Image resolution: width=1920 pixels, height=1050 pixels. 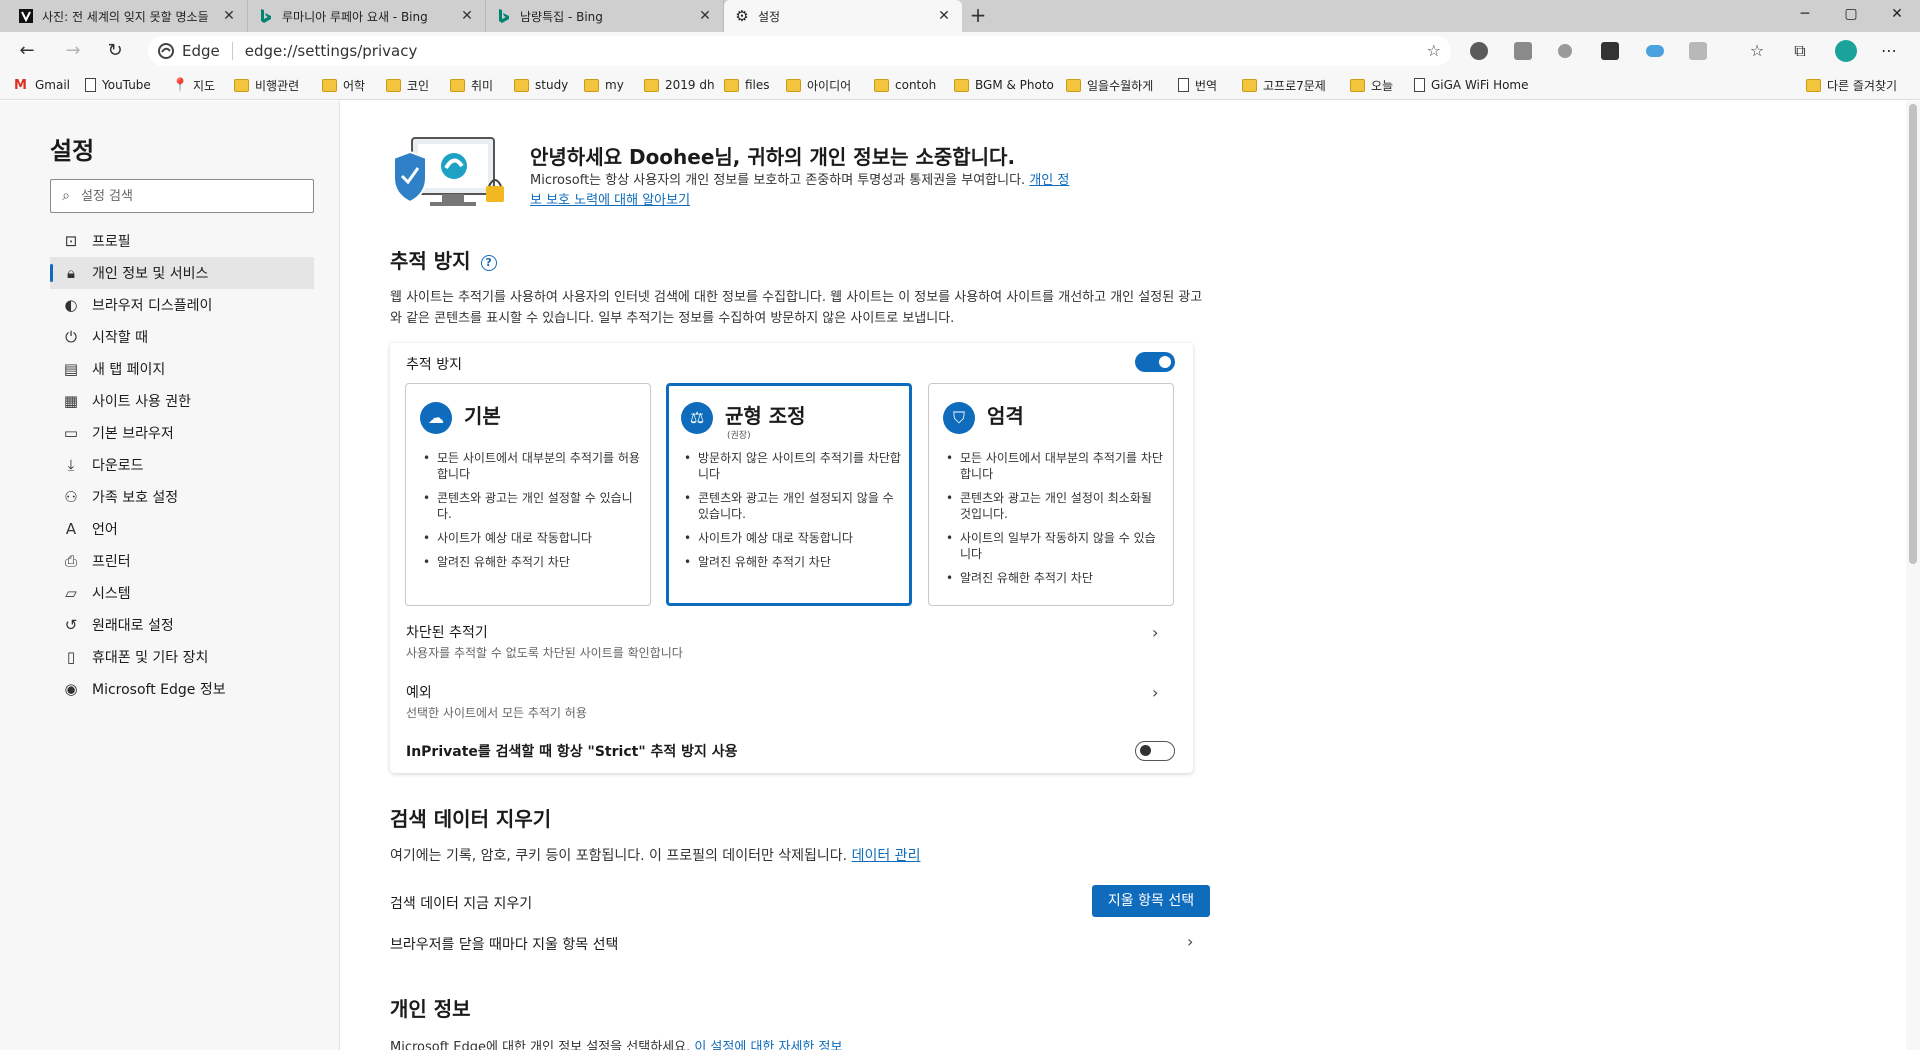 I want to click on fav-item-other: 다른 즐겨찾기, so click(x=1851, y=85).